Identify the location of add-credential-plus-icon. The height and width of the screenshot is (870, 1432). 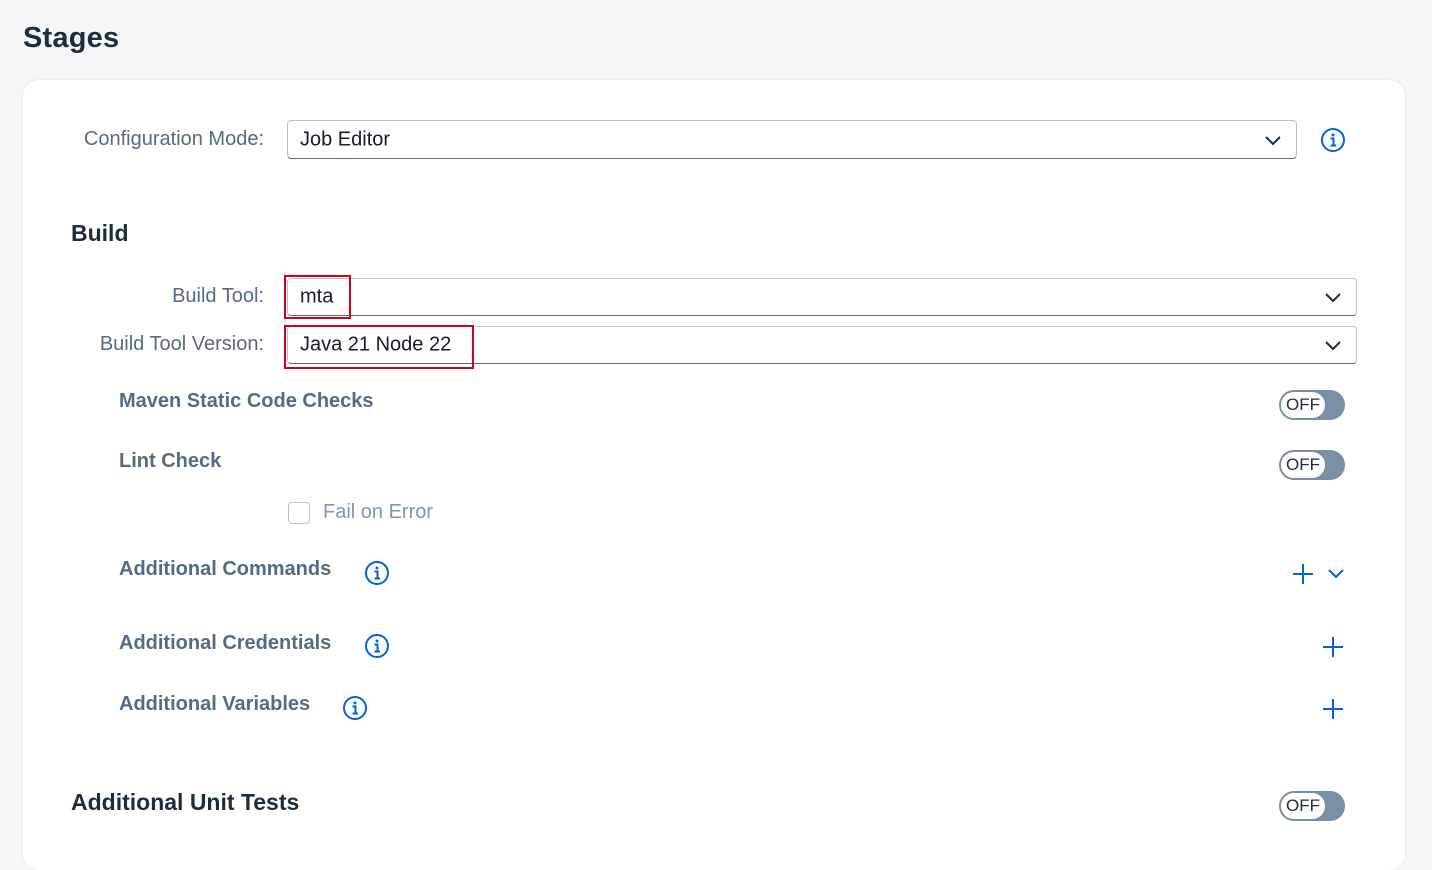
(1333, 647).